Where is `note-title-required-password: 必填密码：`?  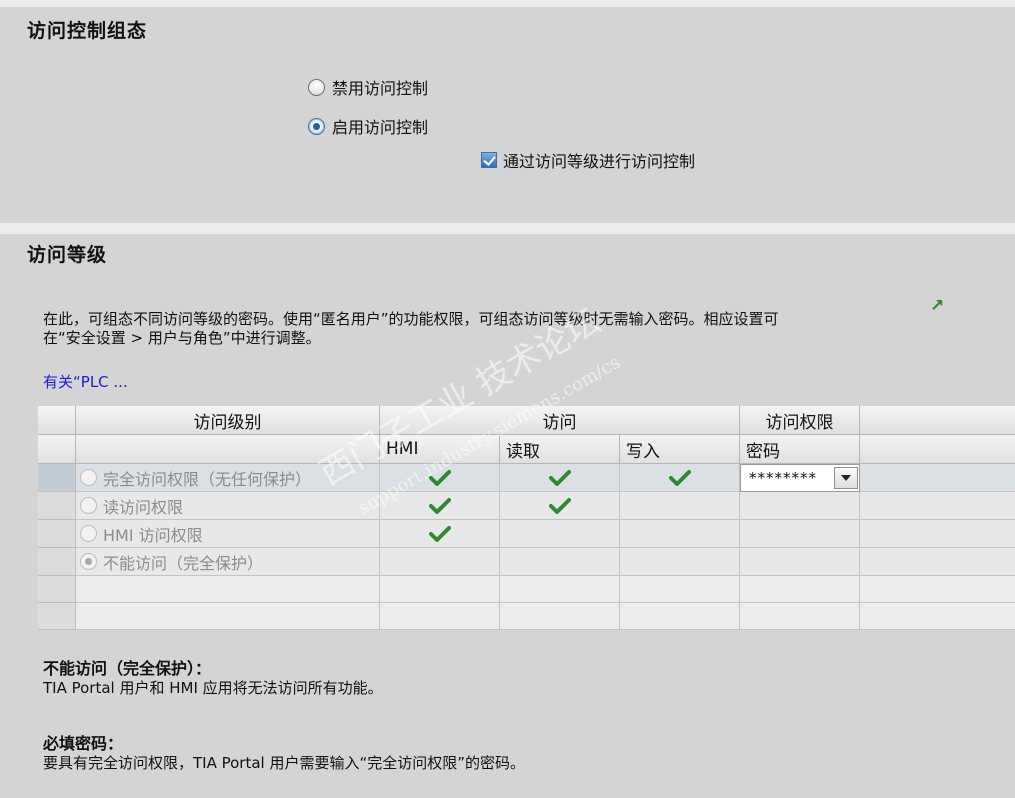 note-title-required-password: 必填密码： is located at coordinates (83, 743).